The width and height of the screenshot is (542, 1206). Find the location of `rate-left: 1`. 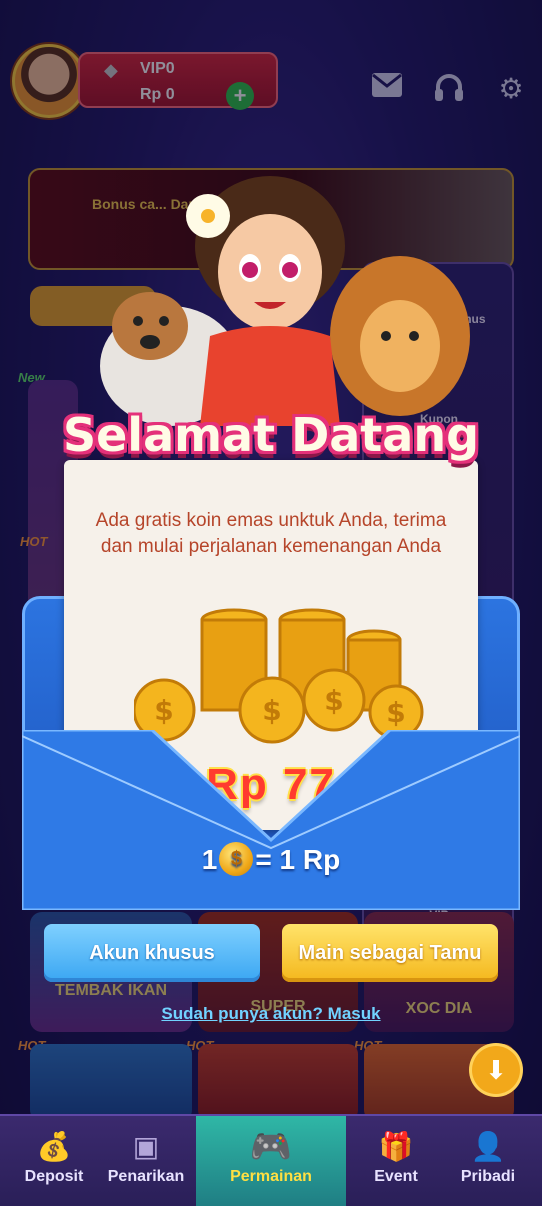

rate-left: 1 is located at coordinates (209, 859).